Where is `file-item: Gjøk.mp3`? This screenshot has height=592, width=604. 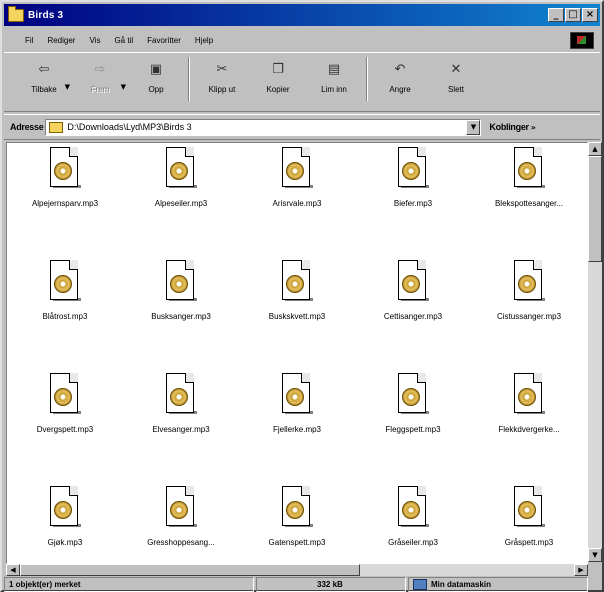 file-item: Gjøk.mp3 is located at coordinates (65, 522).